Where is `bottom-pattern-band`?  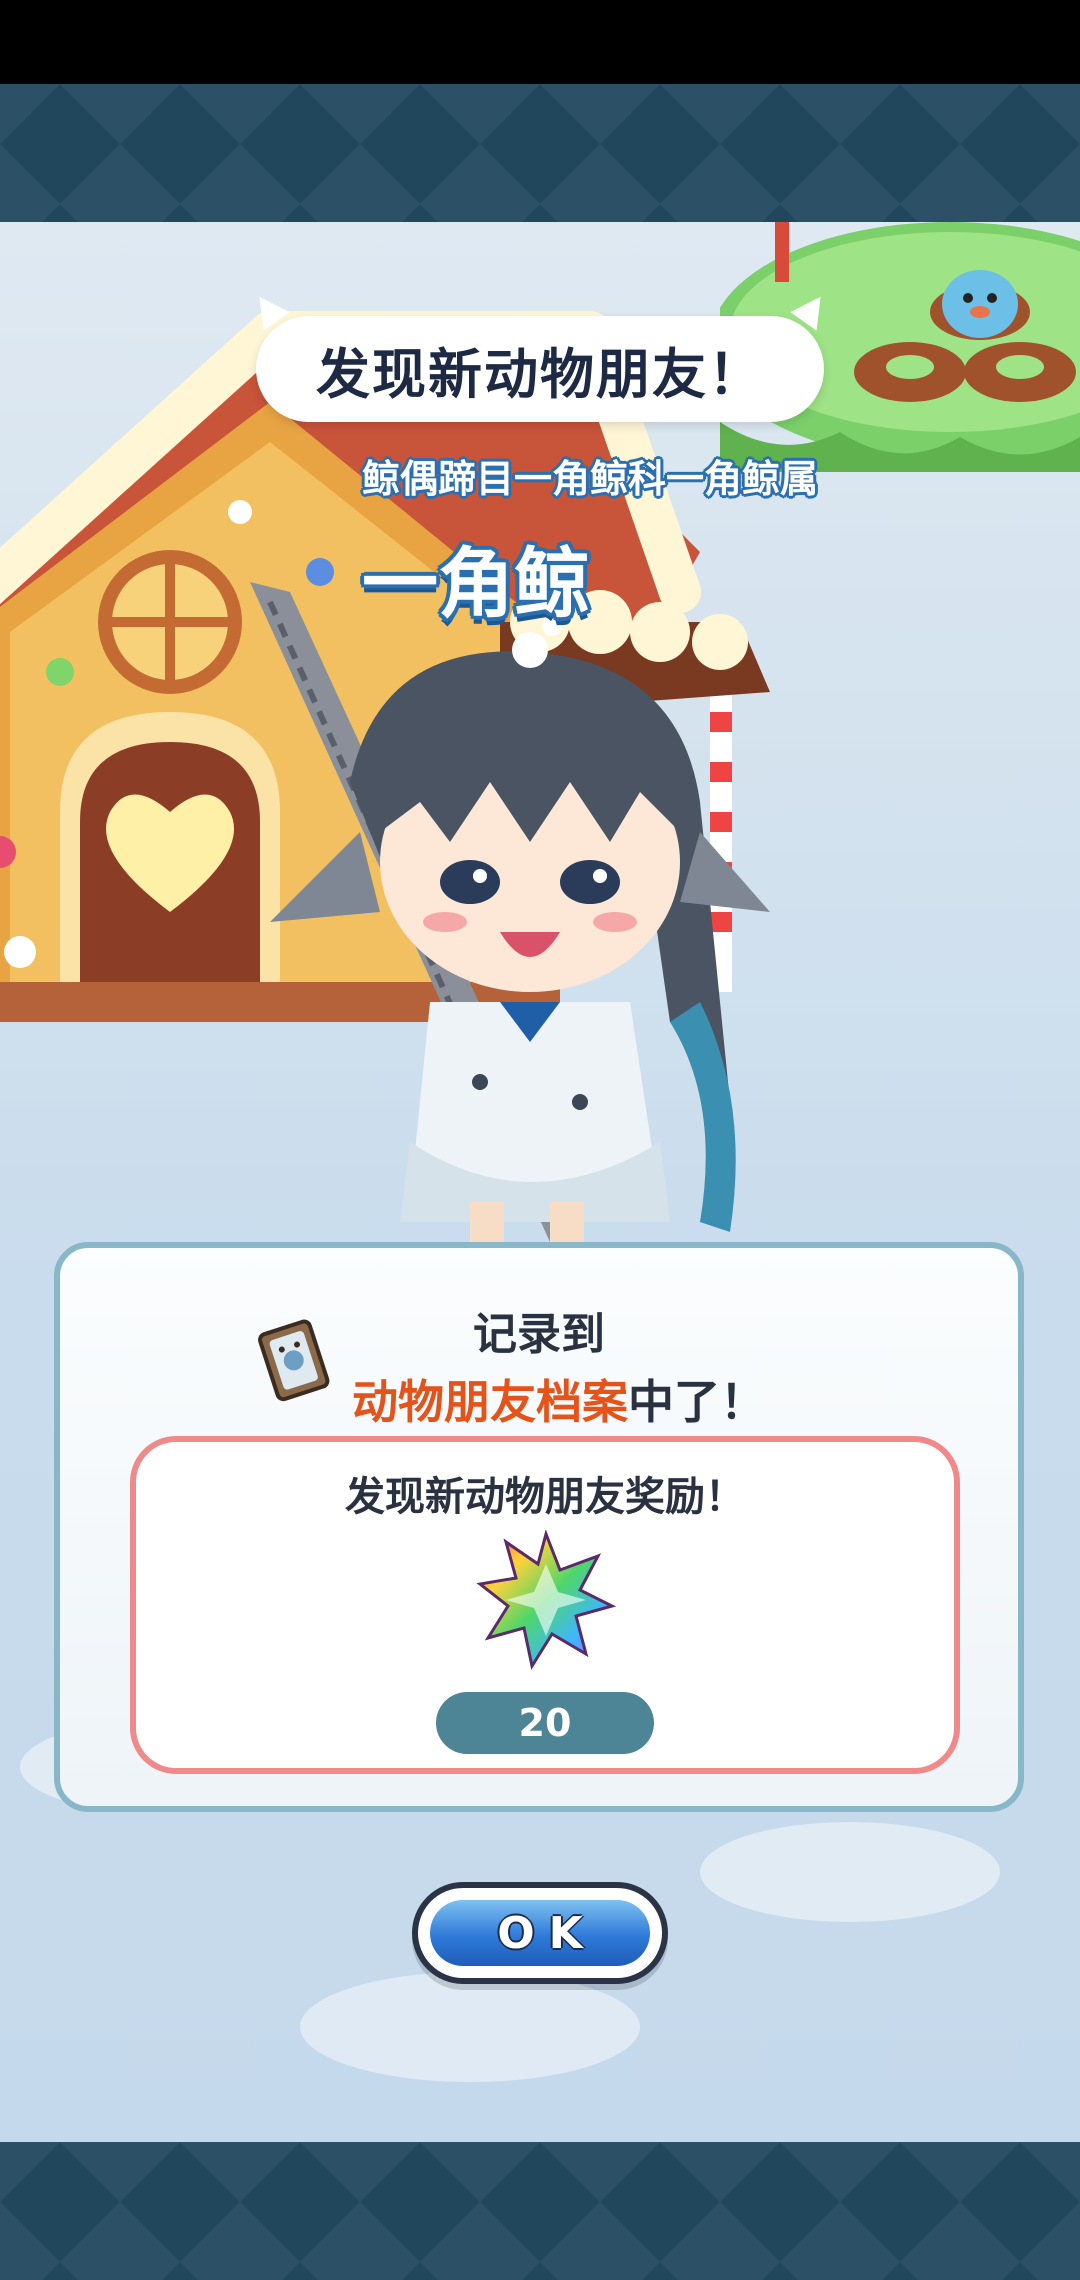 bottom-pattern-band is located at coordinates (540, 2211).